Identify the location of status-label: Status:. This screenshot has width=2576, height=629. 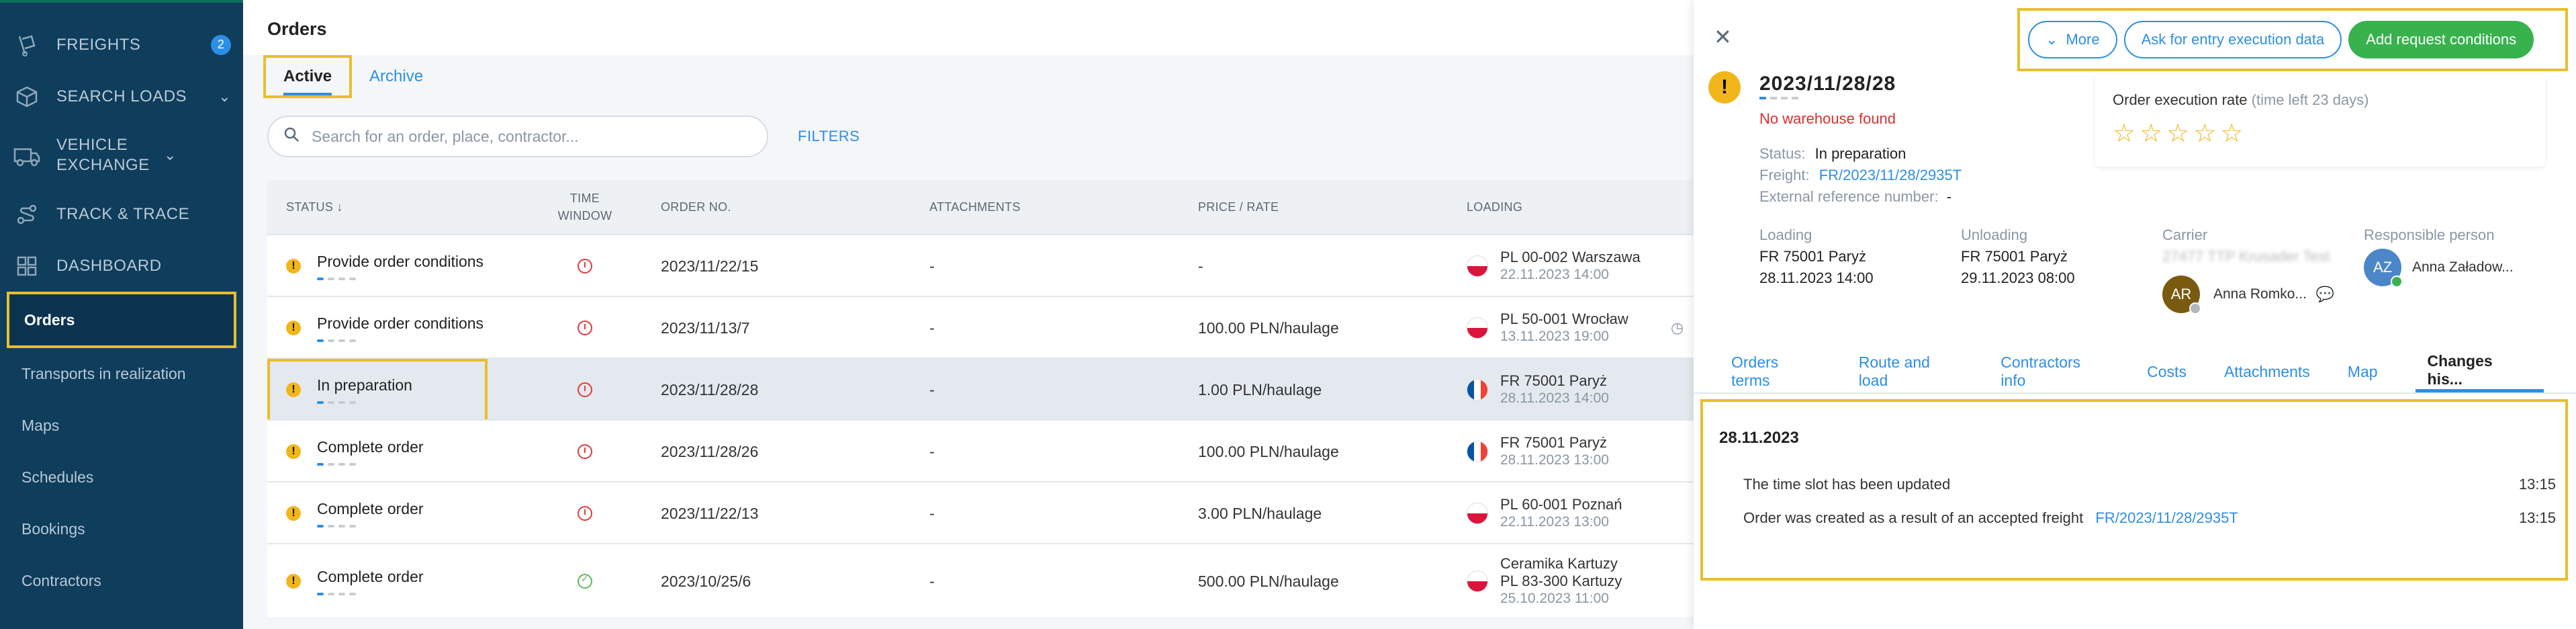
(1782, 153).